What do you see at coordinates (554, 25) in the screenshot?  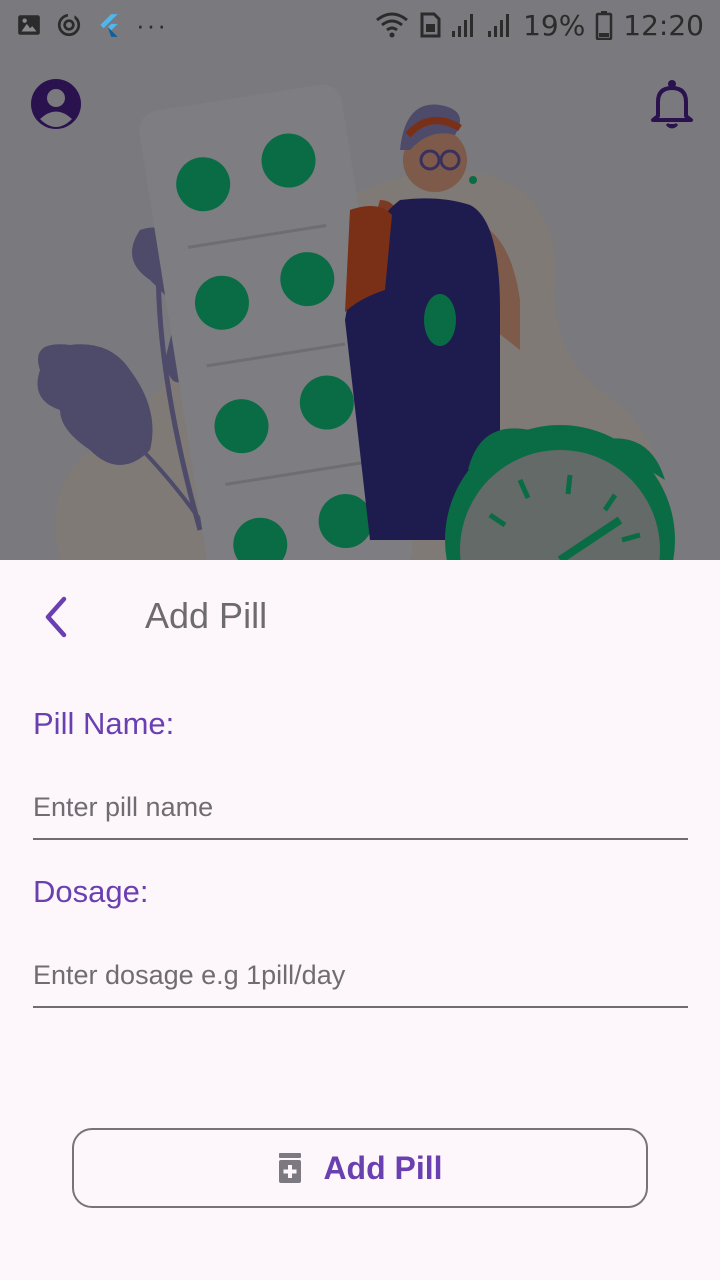 I see `battery-percent: 19%` at bounding box center [554, 25].